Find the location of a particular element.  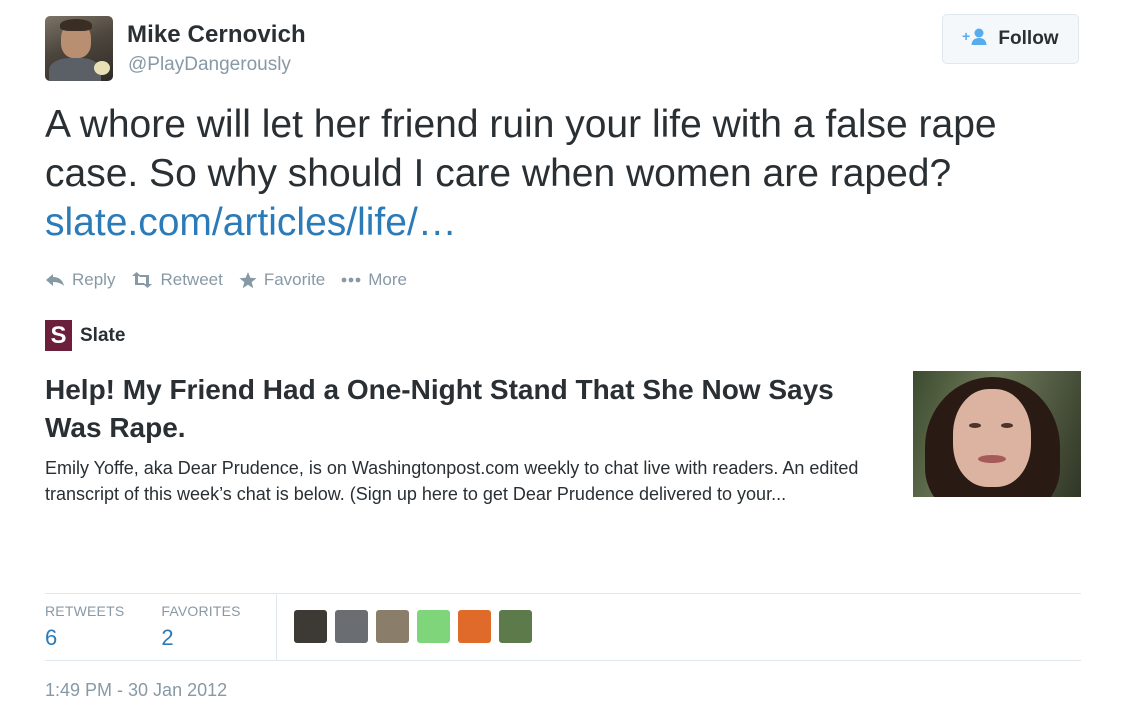

reply-button: Reply is located at coordinates (80, 280).